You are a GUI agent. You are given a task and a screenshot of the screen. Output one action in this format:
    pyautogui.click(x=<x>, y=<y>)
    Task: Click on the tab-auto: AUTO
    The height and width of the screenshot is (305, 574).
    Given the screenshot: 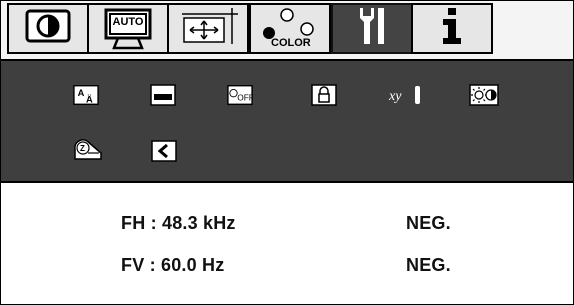 What is the action you would take?
    pyautogui.click(x=128, y=28)
    